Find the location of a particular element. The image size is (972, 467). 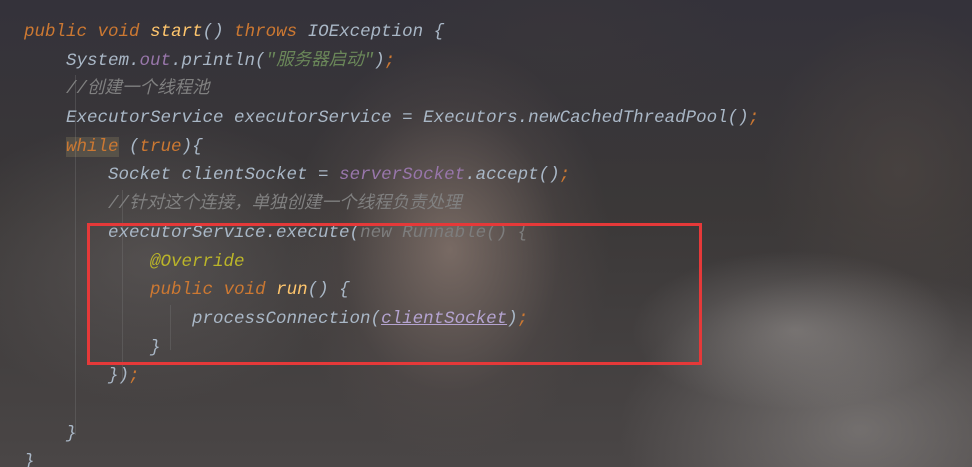

code-line: //创建一个线程池 is located at coordinates (391, 89).